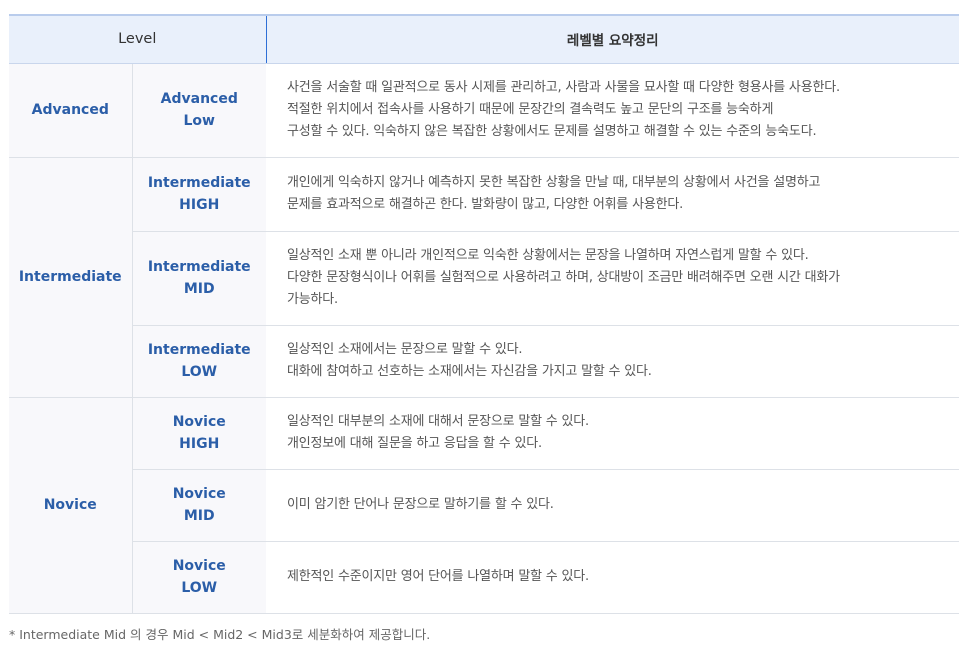 This screenshot has width=971, height=650. What do you see at coordinates (199, 99) in the screenshot?
I see `level-name: Advanced` at bounding box center [199, 99].